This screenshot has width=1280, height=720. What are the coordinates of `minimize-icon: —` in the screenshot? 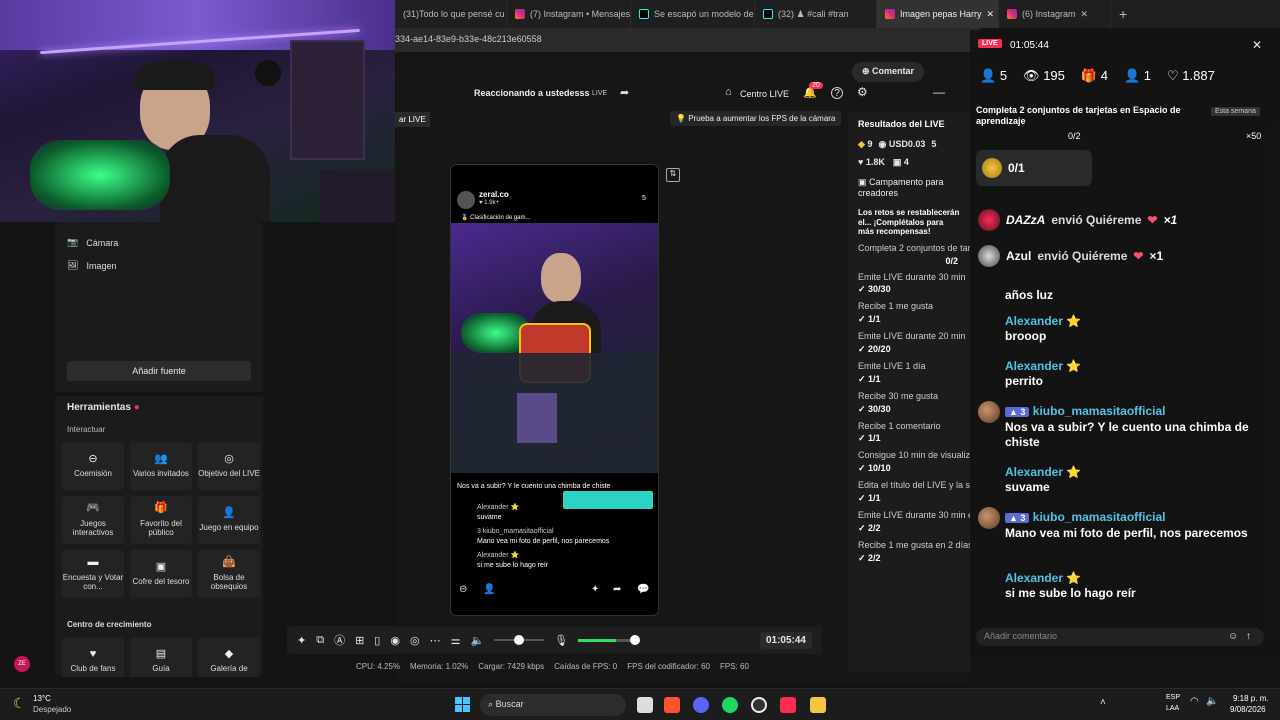 It's located at (939, 92).